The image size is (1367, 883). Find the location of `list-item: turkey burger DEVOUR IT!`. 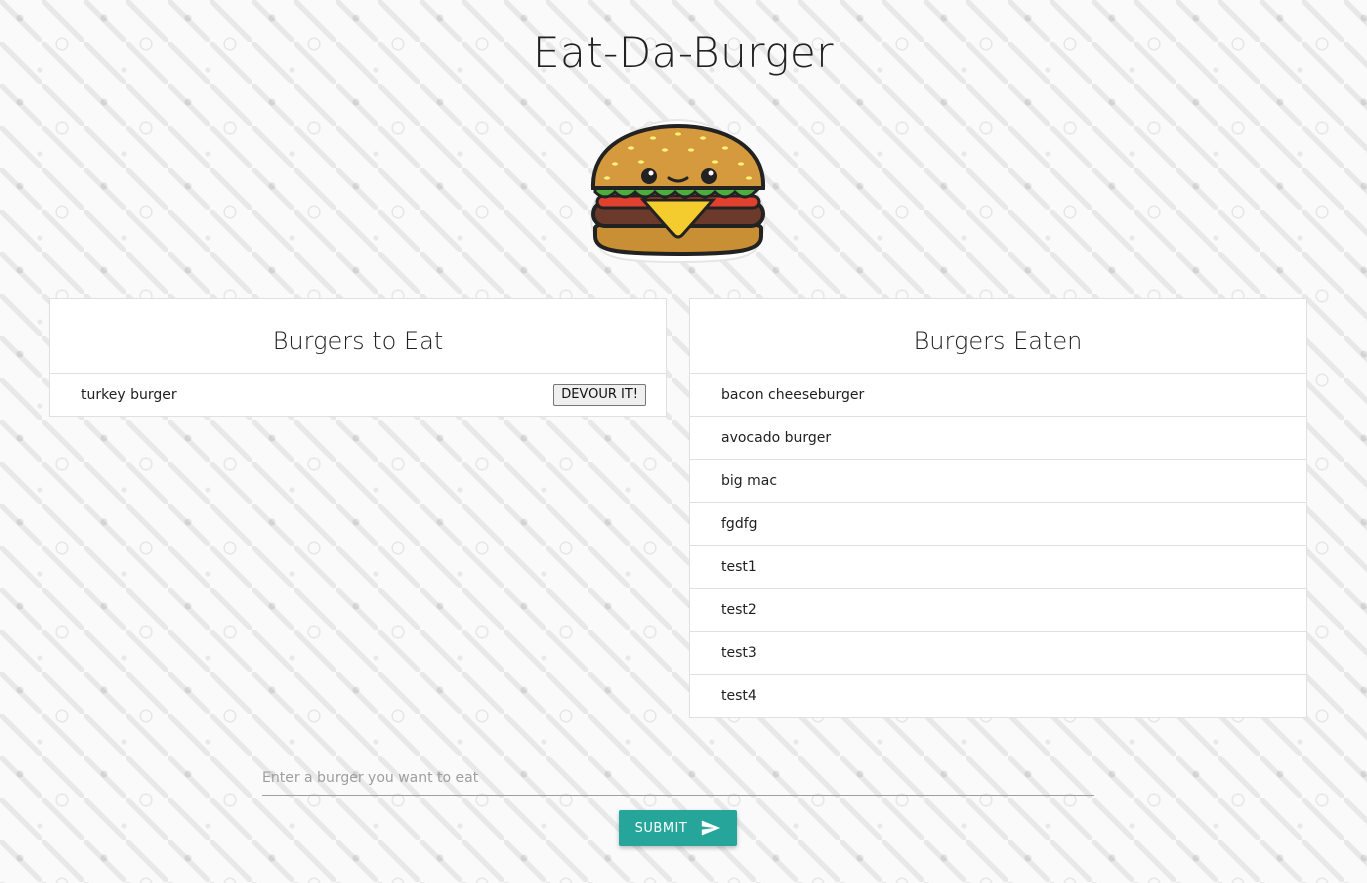

list-item: turkey burger DEVOUR IT! is located at coordinates (358, 395).